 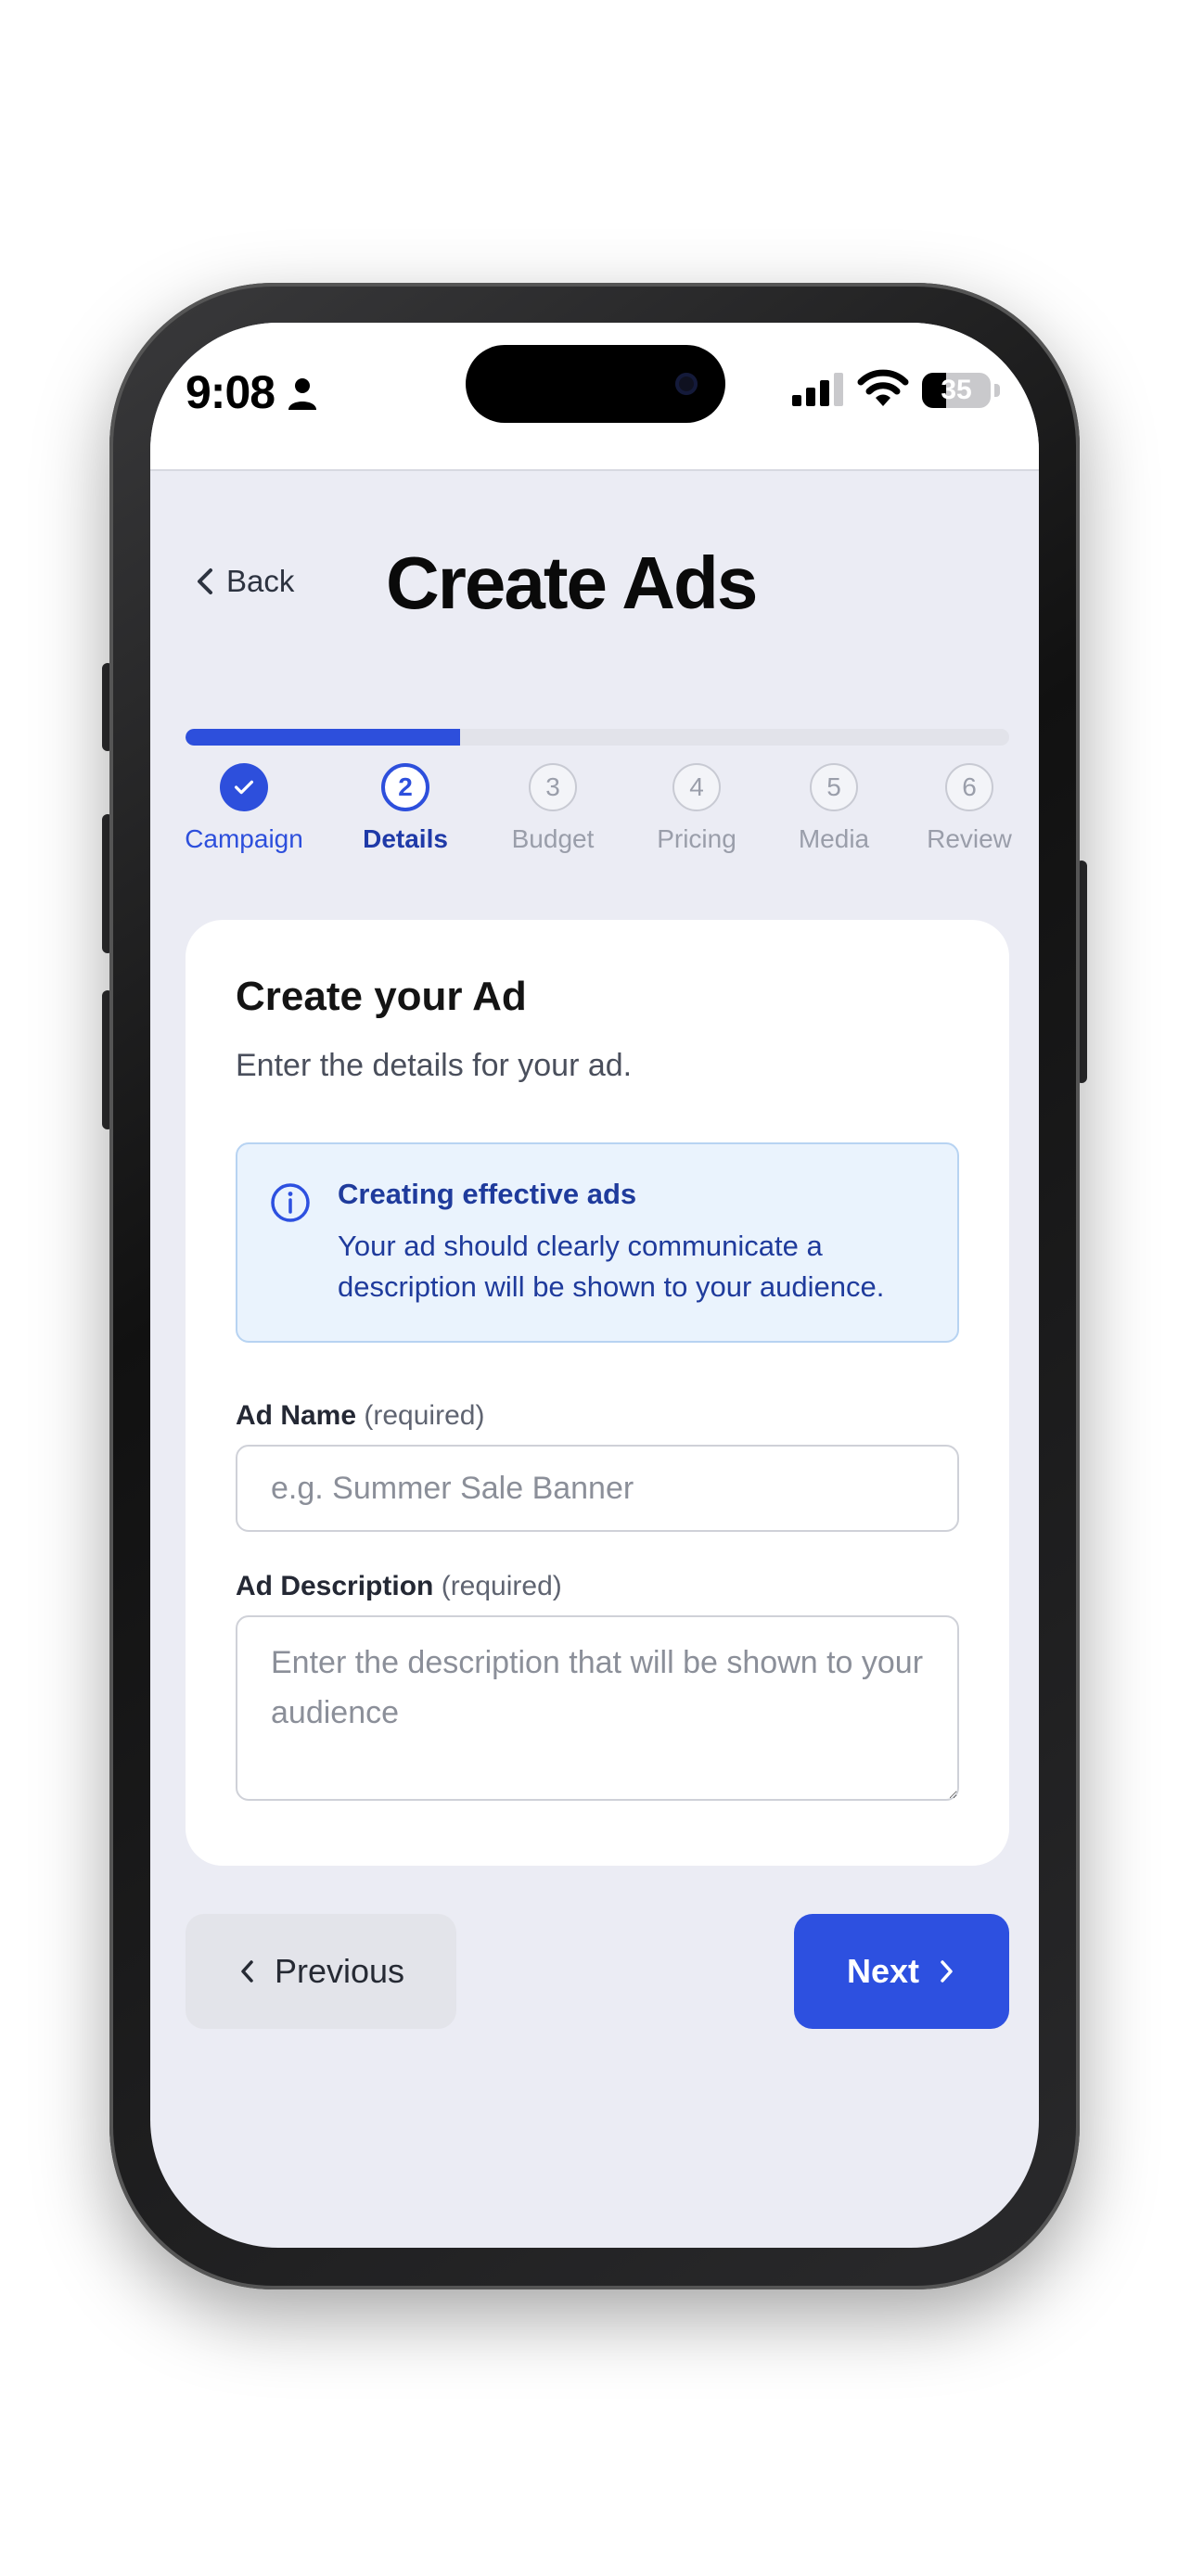 I want to click on next-button: Next, so click(x=901, y=1971).